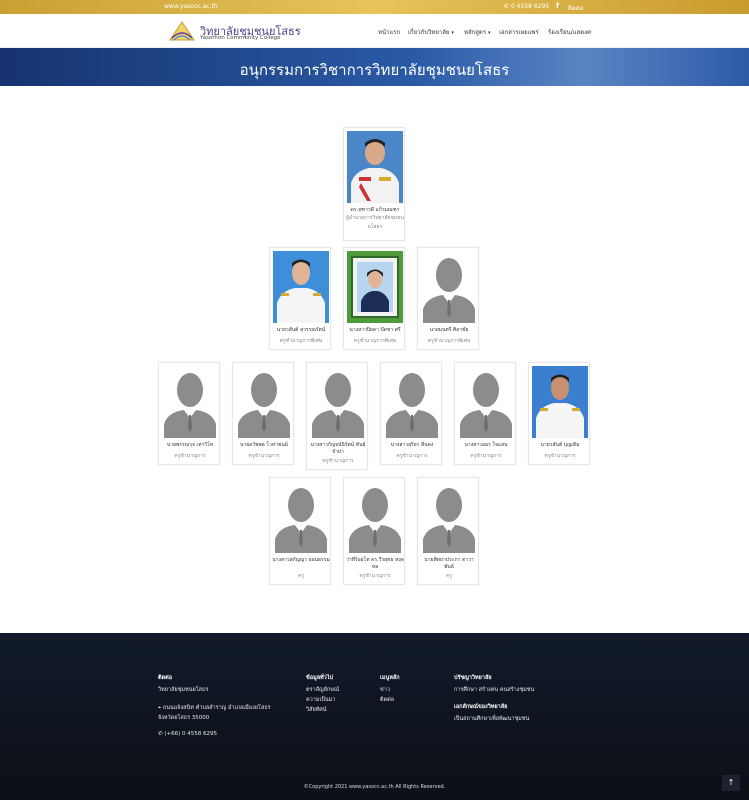 Image resolution: width=749 pixels, height=800 pixels. I want to click on footer-identity: เป็นสถานศึกษาเพื่อพัฒนาชุมชน, so click(492, 719).